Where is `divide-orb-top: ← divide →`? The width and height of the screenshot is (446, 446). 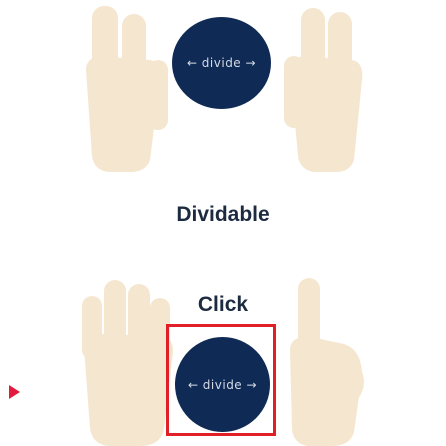
divide-orb-top: ← divide → is located at coordinates (221, 63).